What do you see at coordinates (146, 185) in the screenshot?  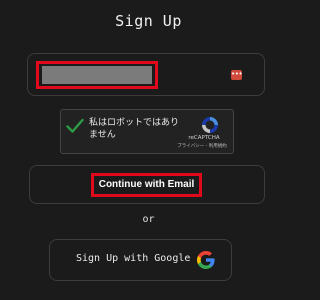 I see `continue-with-email-button: Continue with Email` at bounding box center [146, 185].